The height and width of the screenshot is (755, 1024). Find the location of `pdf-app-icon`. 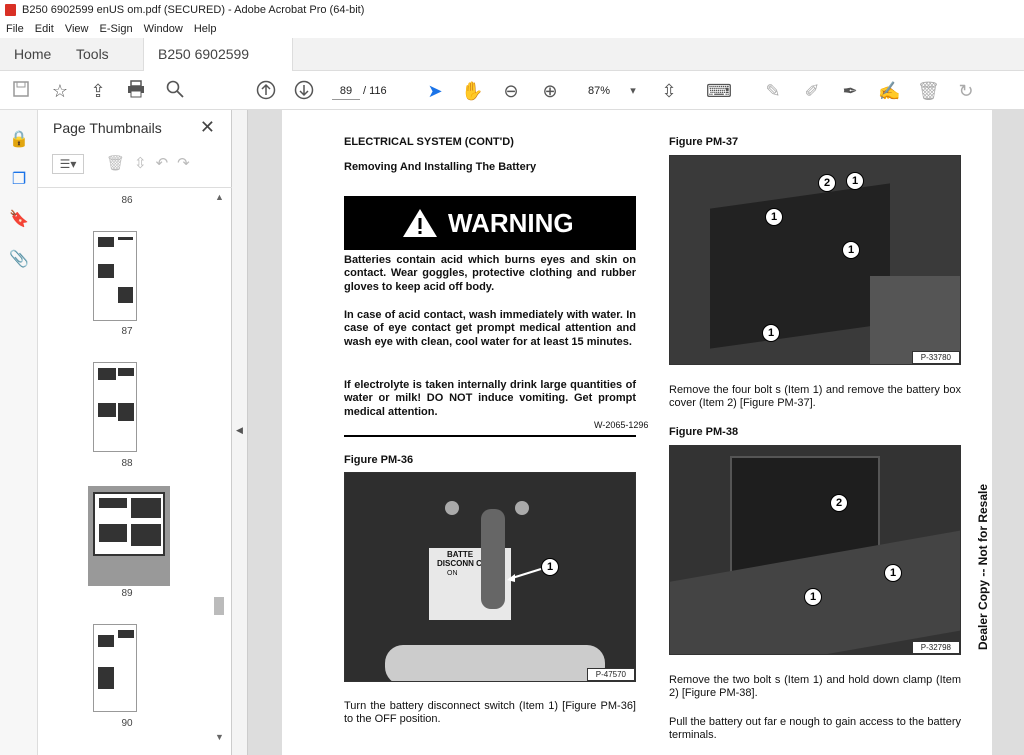

pdf-app-icon is located at coordinates (10, 10).